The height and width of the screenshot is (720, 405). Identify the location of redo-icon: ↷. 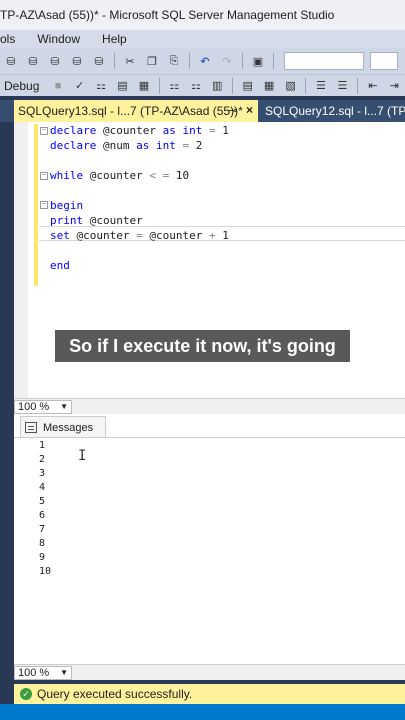
(227, 61).